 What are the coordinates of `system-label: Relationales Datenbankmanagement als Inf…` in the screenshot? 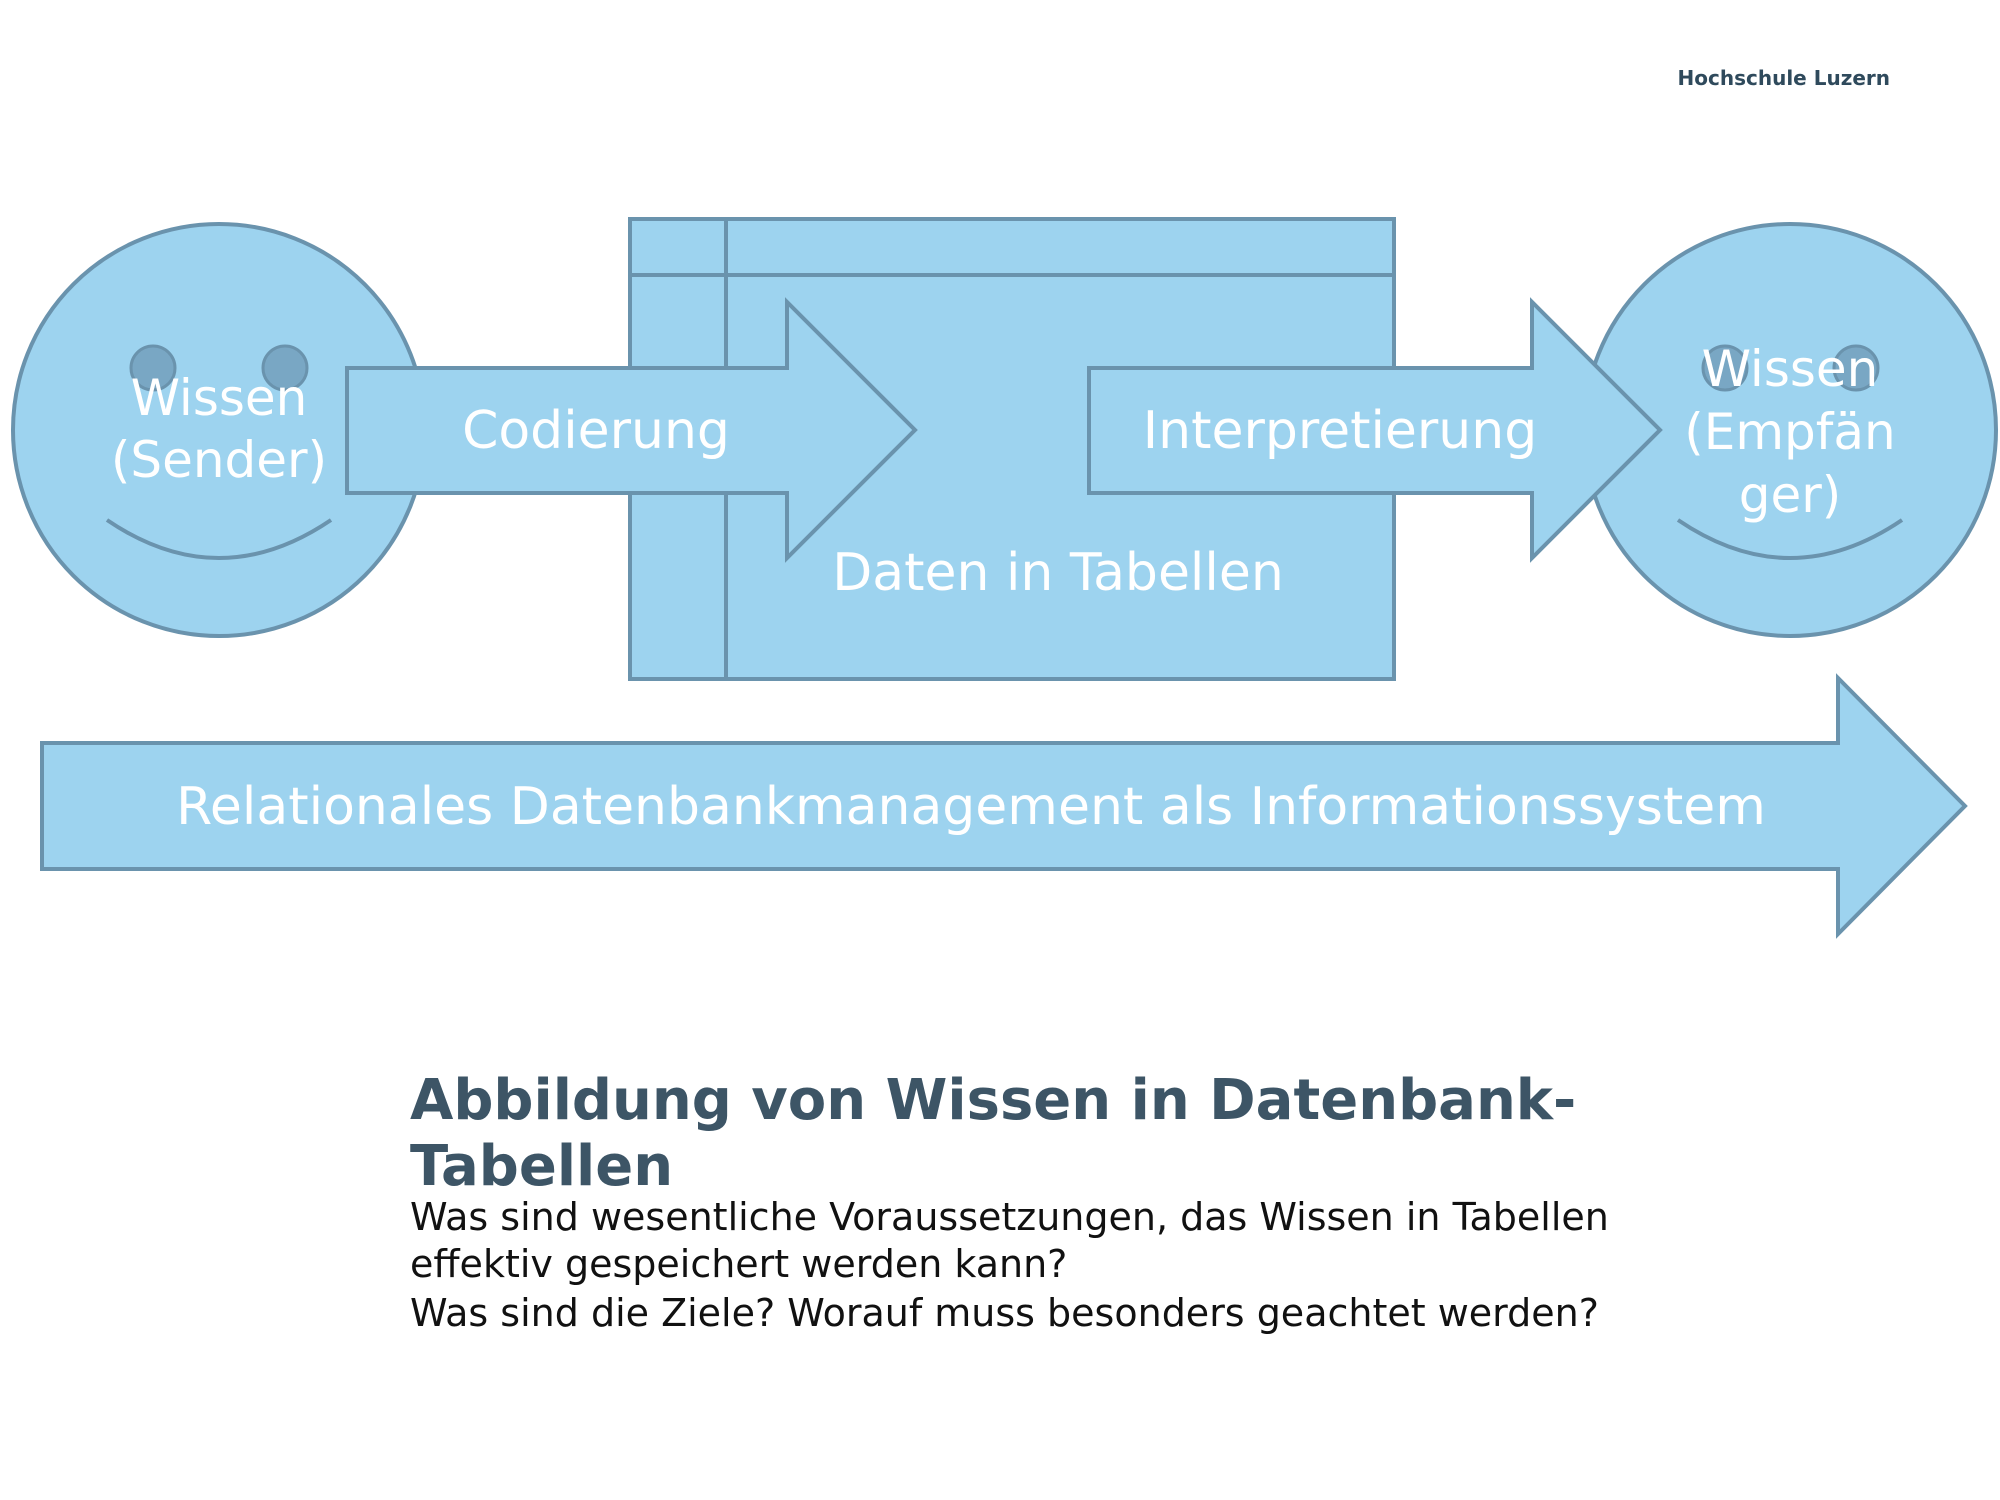 It's located at (971, 807).